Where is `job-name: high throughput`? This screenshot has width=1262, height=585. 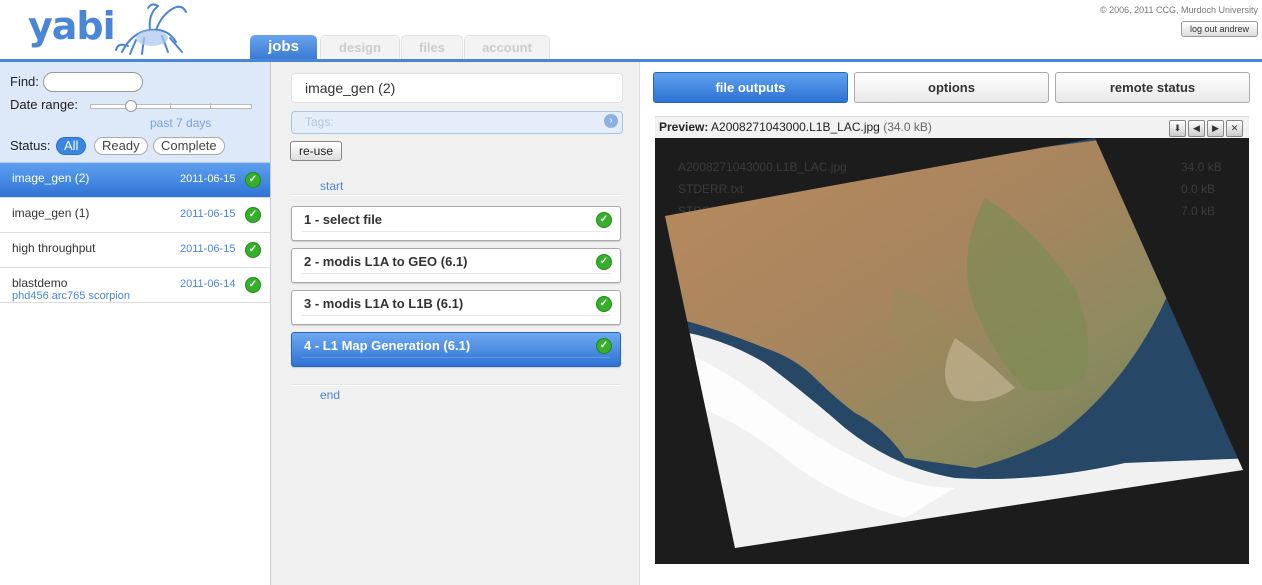
job-name: high throughput is located at coordinates (54, 248).